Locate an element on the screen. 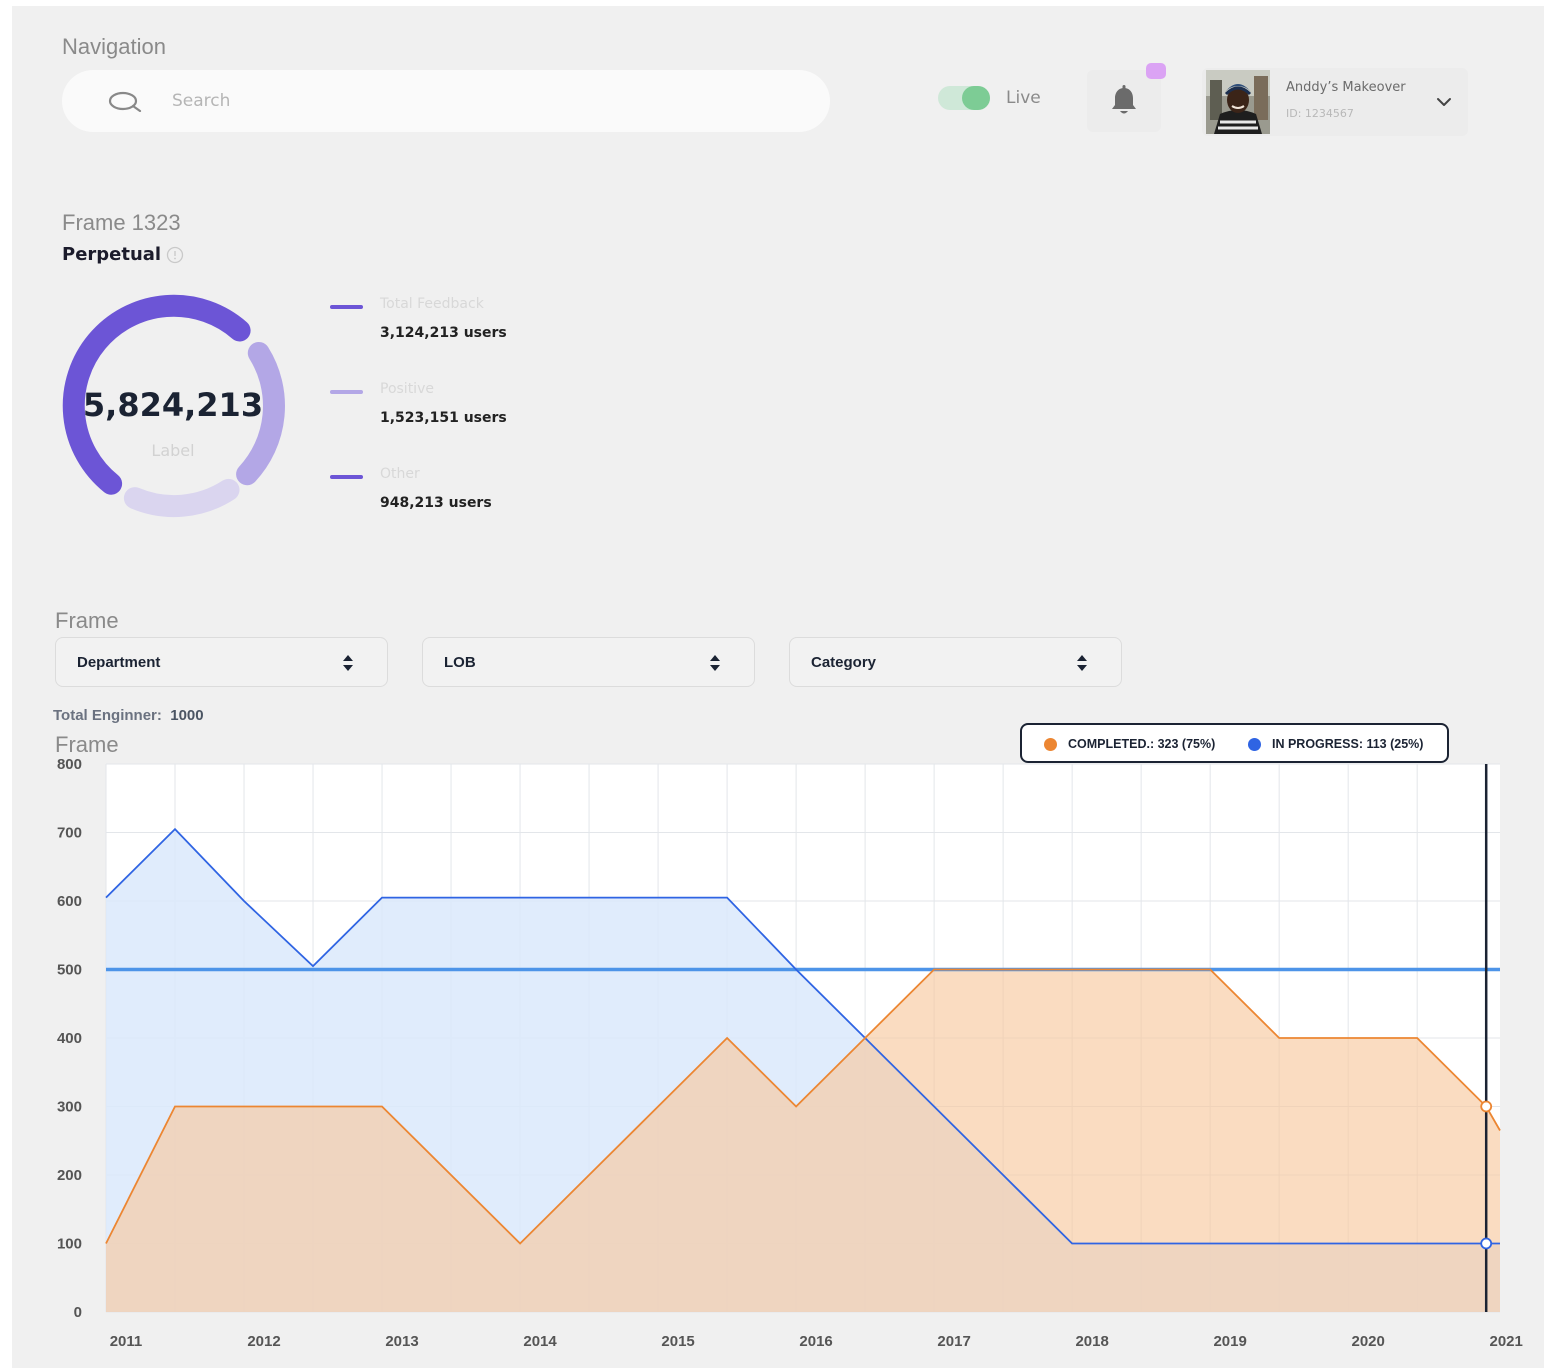  x-tick-label: 2017 is located at coordinates (953, 1341).